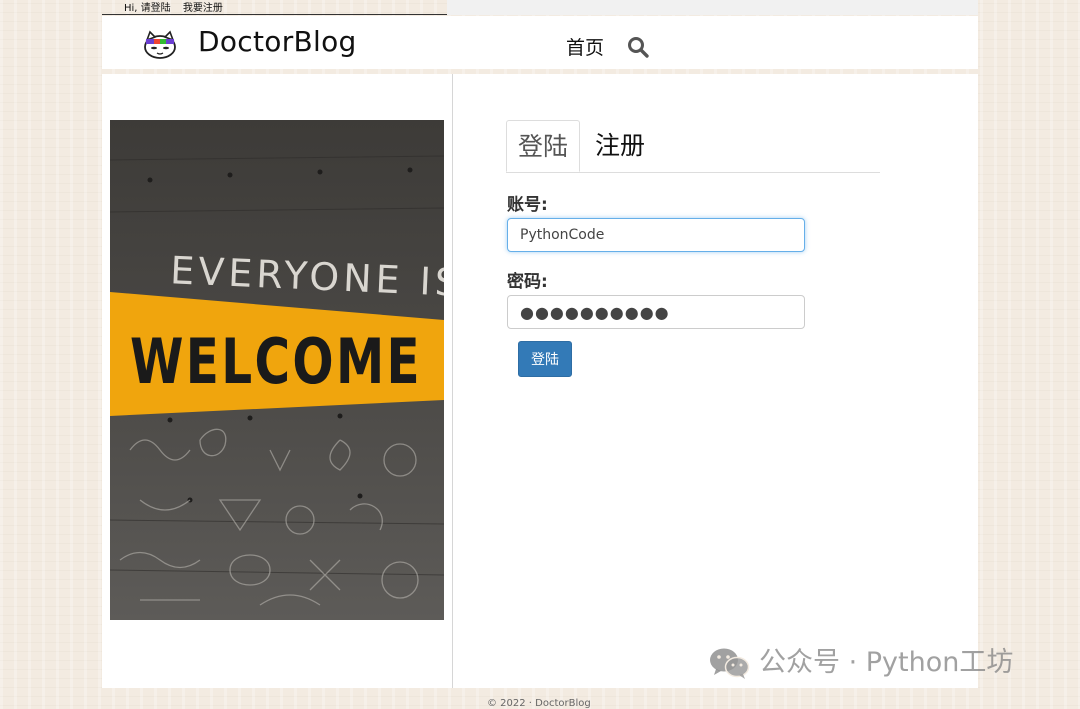 This screenshot has width=1080, height=709. What do you see at coordinates (274, 7) in the screenshot?
I see `top-auth-bar: Hi, 请登陆 我要注册` at bounding box center [274, 7].